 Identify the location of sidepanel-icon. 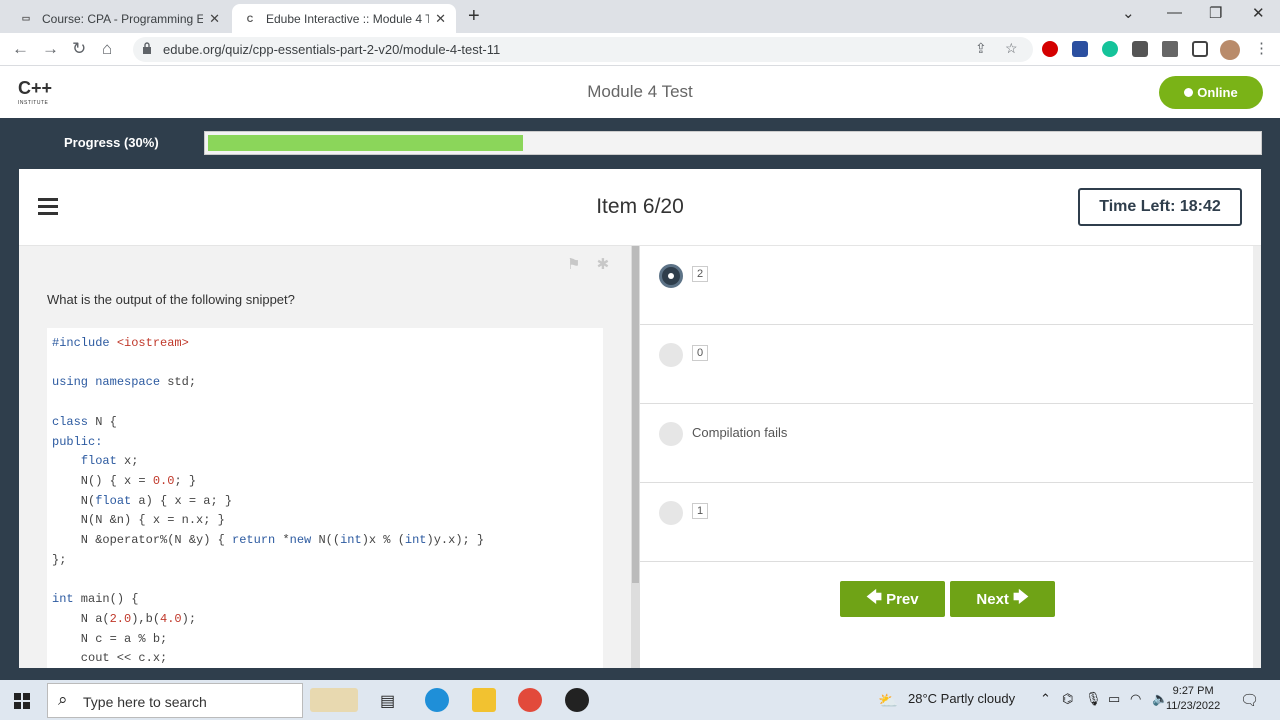
(1200, 49).